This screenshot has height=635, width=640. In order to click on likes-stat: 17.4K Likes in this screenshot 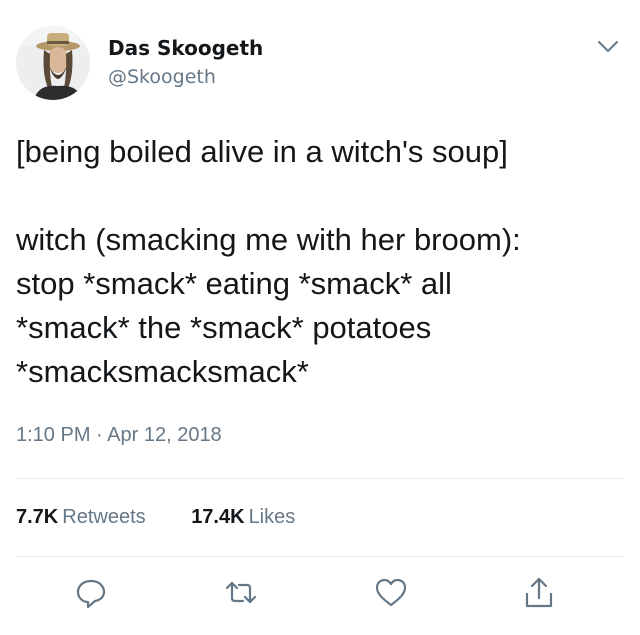, I will do `click(243, 517)`.